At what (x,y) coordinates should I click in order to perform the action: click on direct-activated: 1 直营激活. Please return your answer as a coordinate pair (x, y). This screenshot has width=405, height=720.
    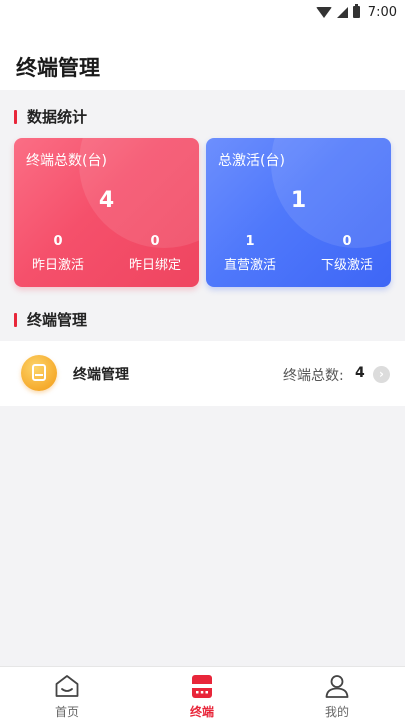
    Looking at the image, I should click on (250, 253).